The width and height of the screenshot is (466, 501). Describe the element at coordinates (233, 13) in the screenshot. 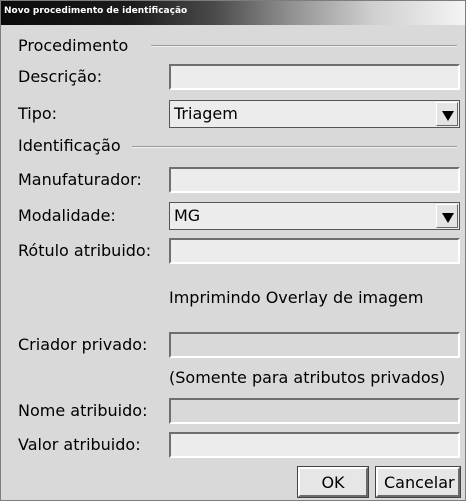

I see `title-bar: Novo procedimento de identificação` at that location.